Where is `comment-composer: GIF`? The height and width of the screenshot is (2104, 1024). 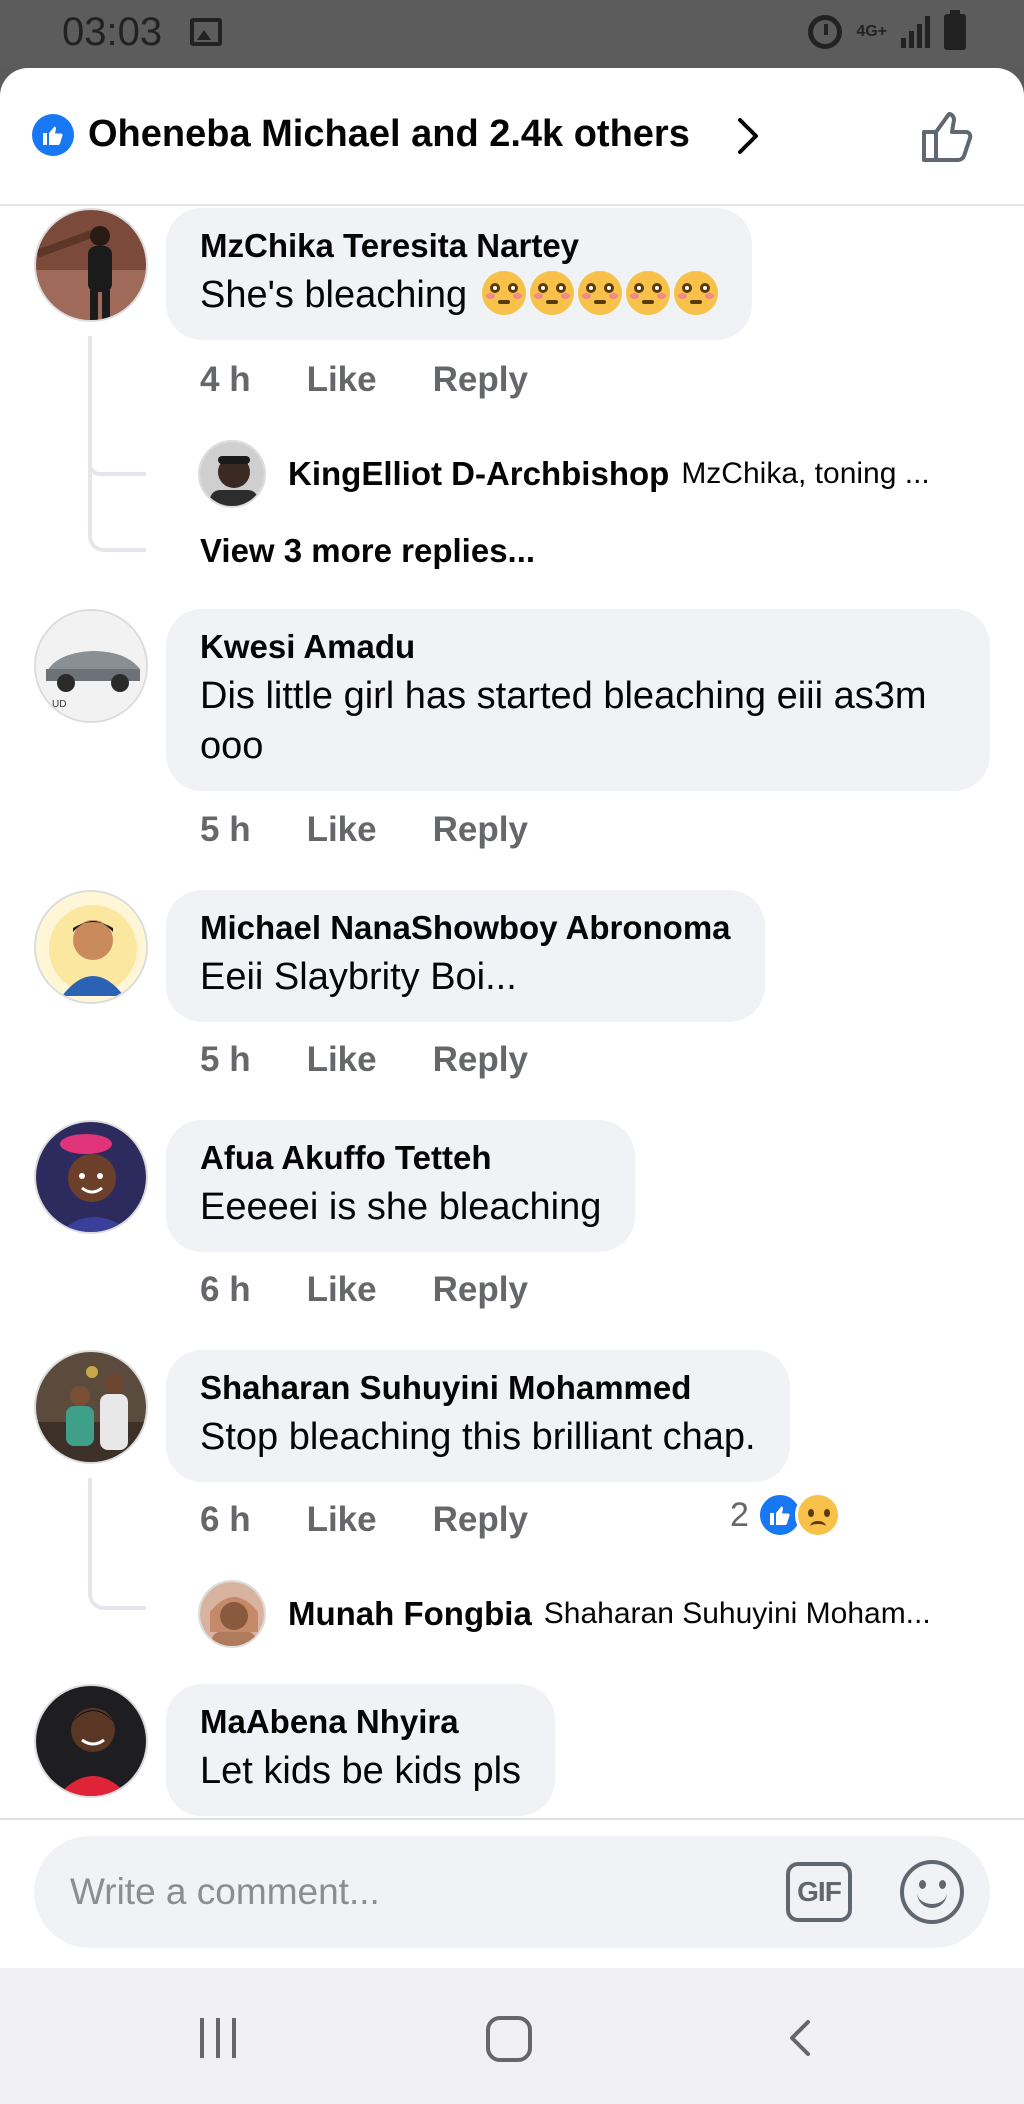 comment-composer: GIF is located at coordinates (512, 1892).